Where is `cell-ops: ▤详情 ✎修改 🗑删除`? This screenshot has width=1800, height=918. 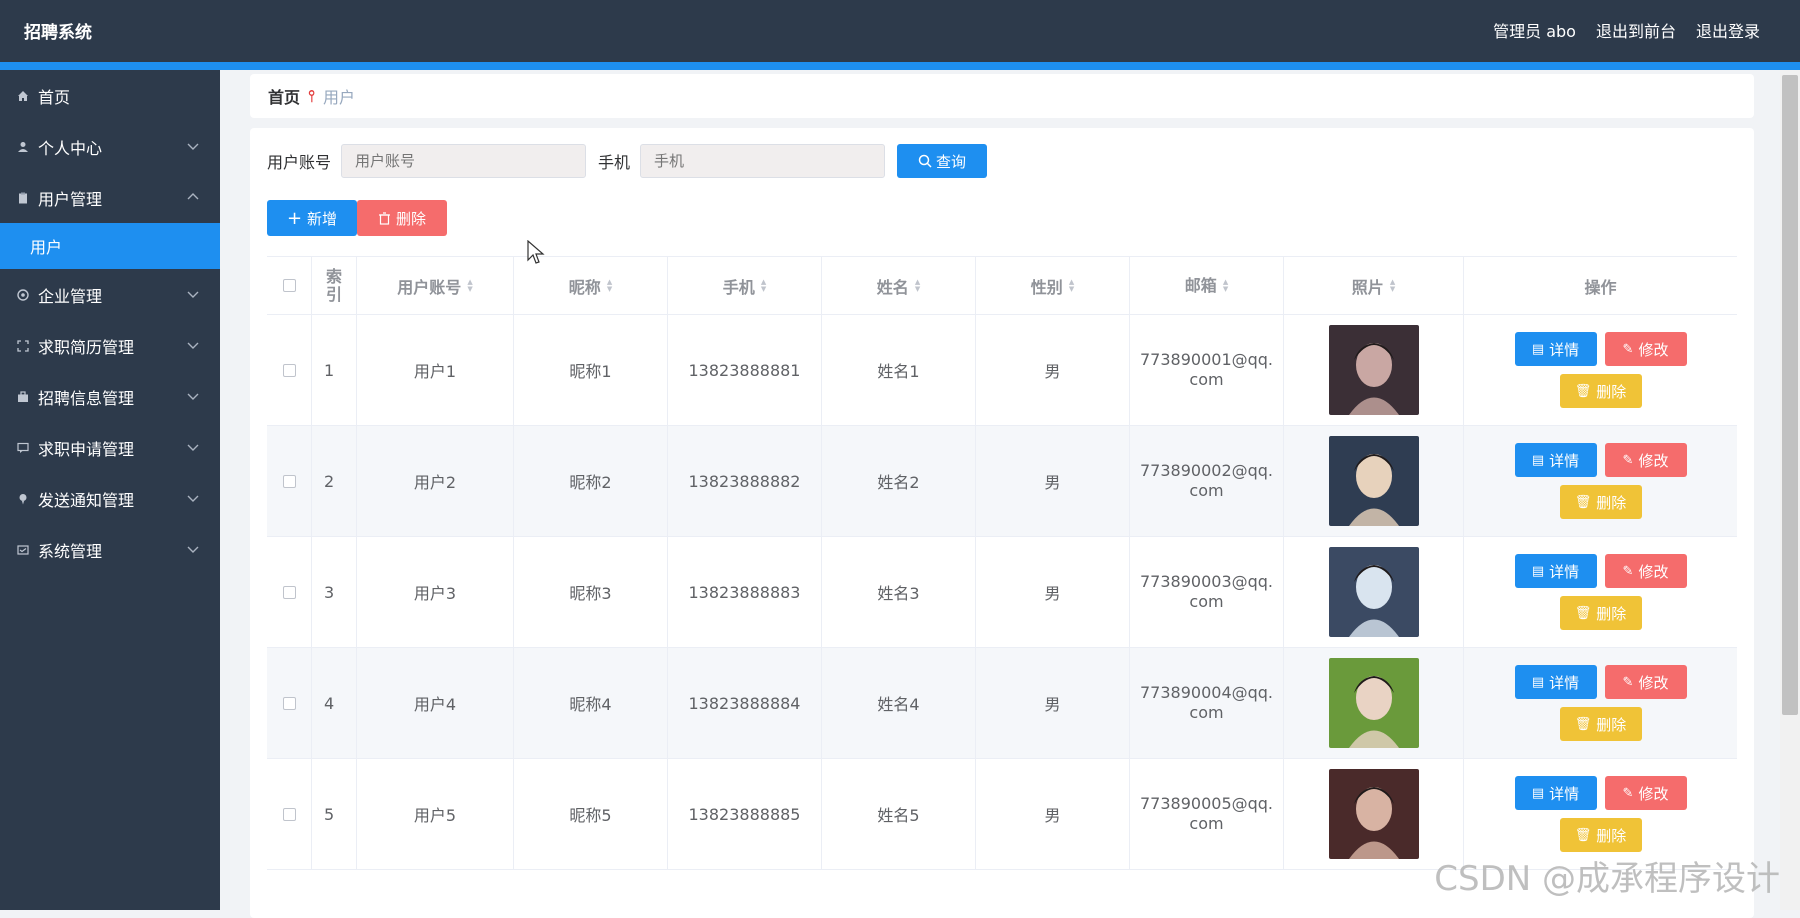 cell-ops: ▤详情 ✎修改 🗑删除 is located at coordinates (1600, 370).